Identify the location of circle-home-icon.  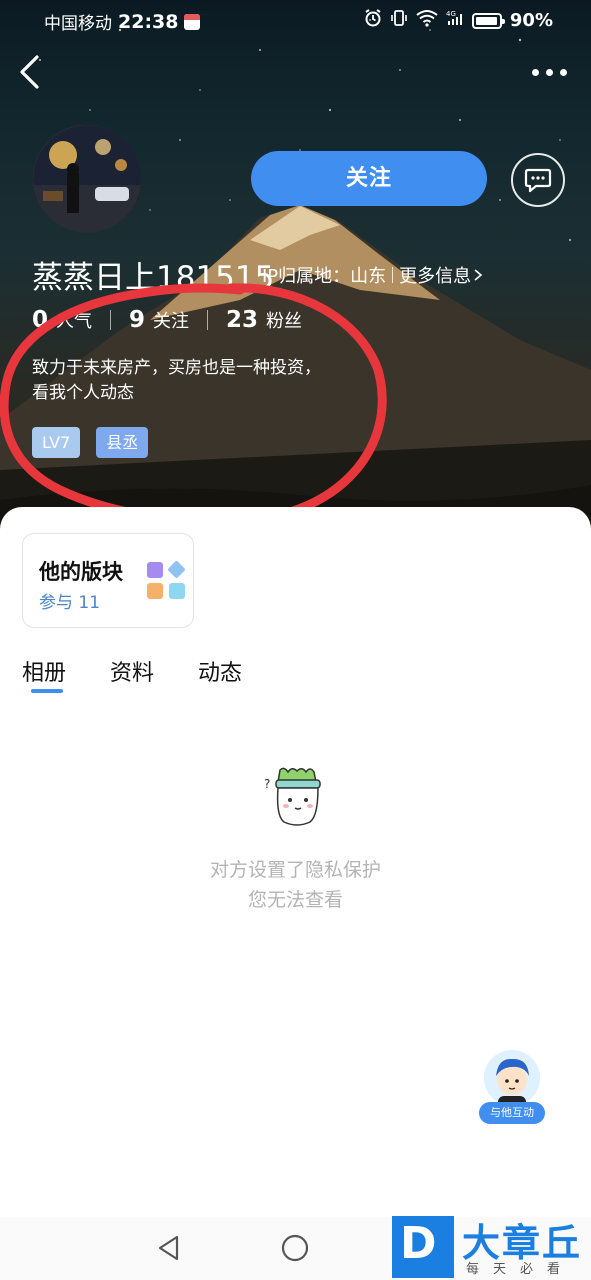
(295, 1248).